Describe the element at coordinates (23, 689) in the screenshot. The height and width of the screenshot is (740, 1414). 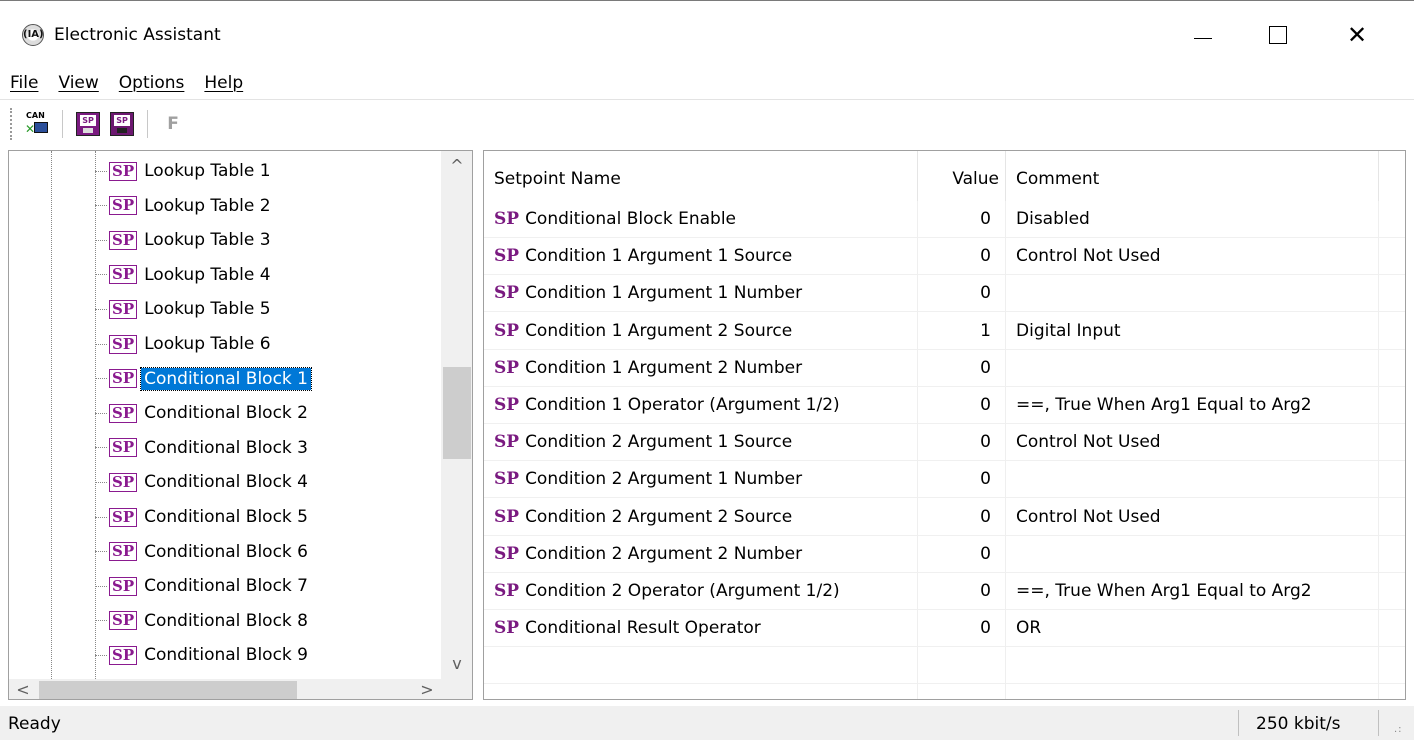
I see `scroll-left-icon: <` at that location.